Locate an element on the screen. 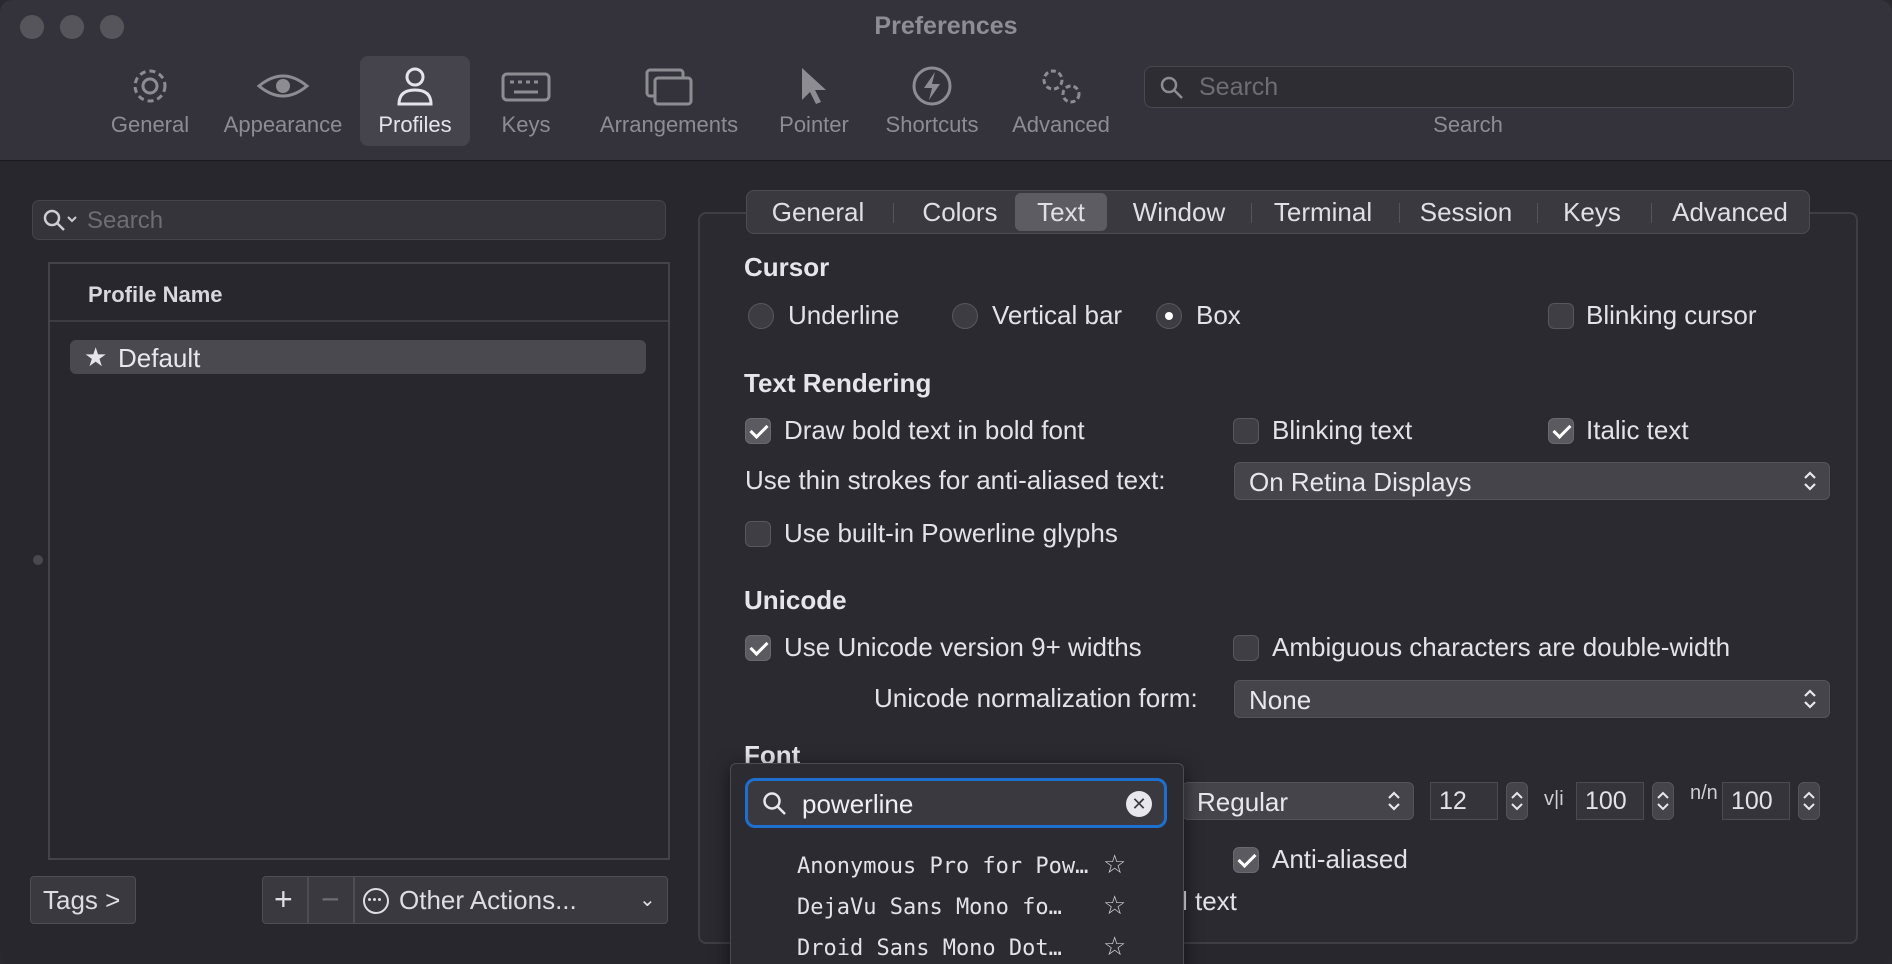  toolbar-pointer: Pointer is located at coordinates (814, 101).